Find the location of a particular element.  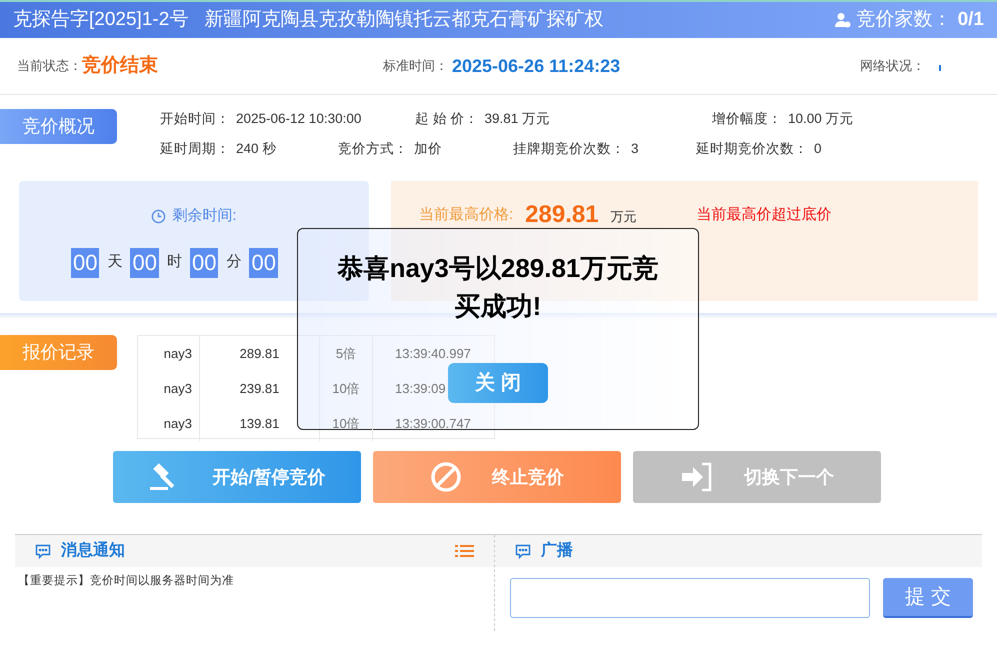

field-label: 开始时间： is located at coordinates (195, 119).